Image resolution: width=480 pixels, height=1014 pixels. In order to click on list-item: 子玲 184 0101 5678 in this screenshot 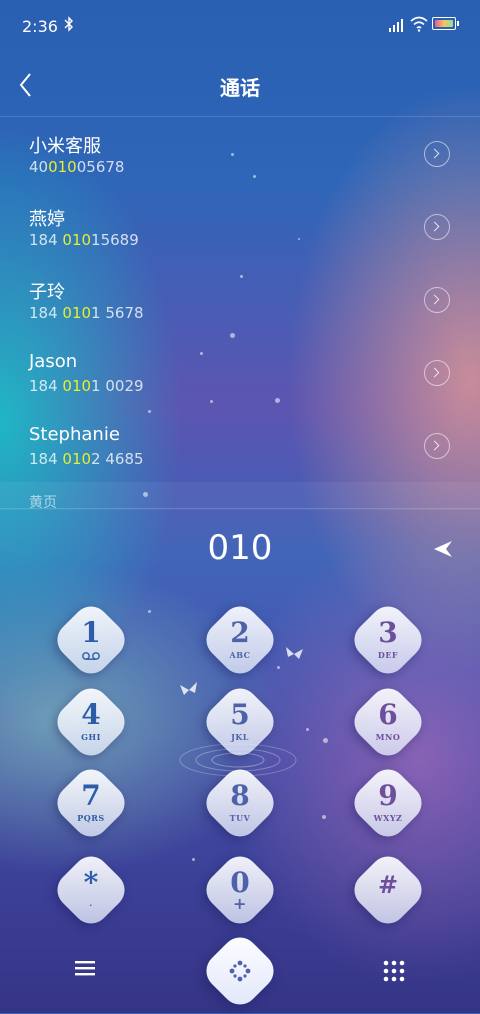, I will do `click(240, 300)`.